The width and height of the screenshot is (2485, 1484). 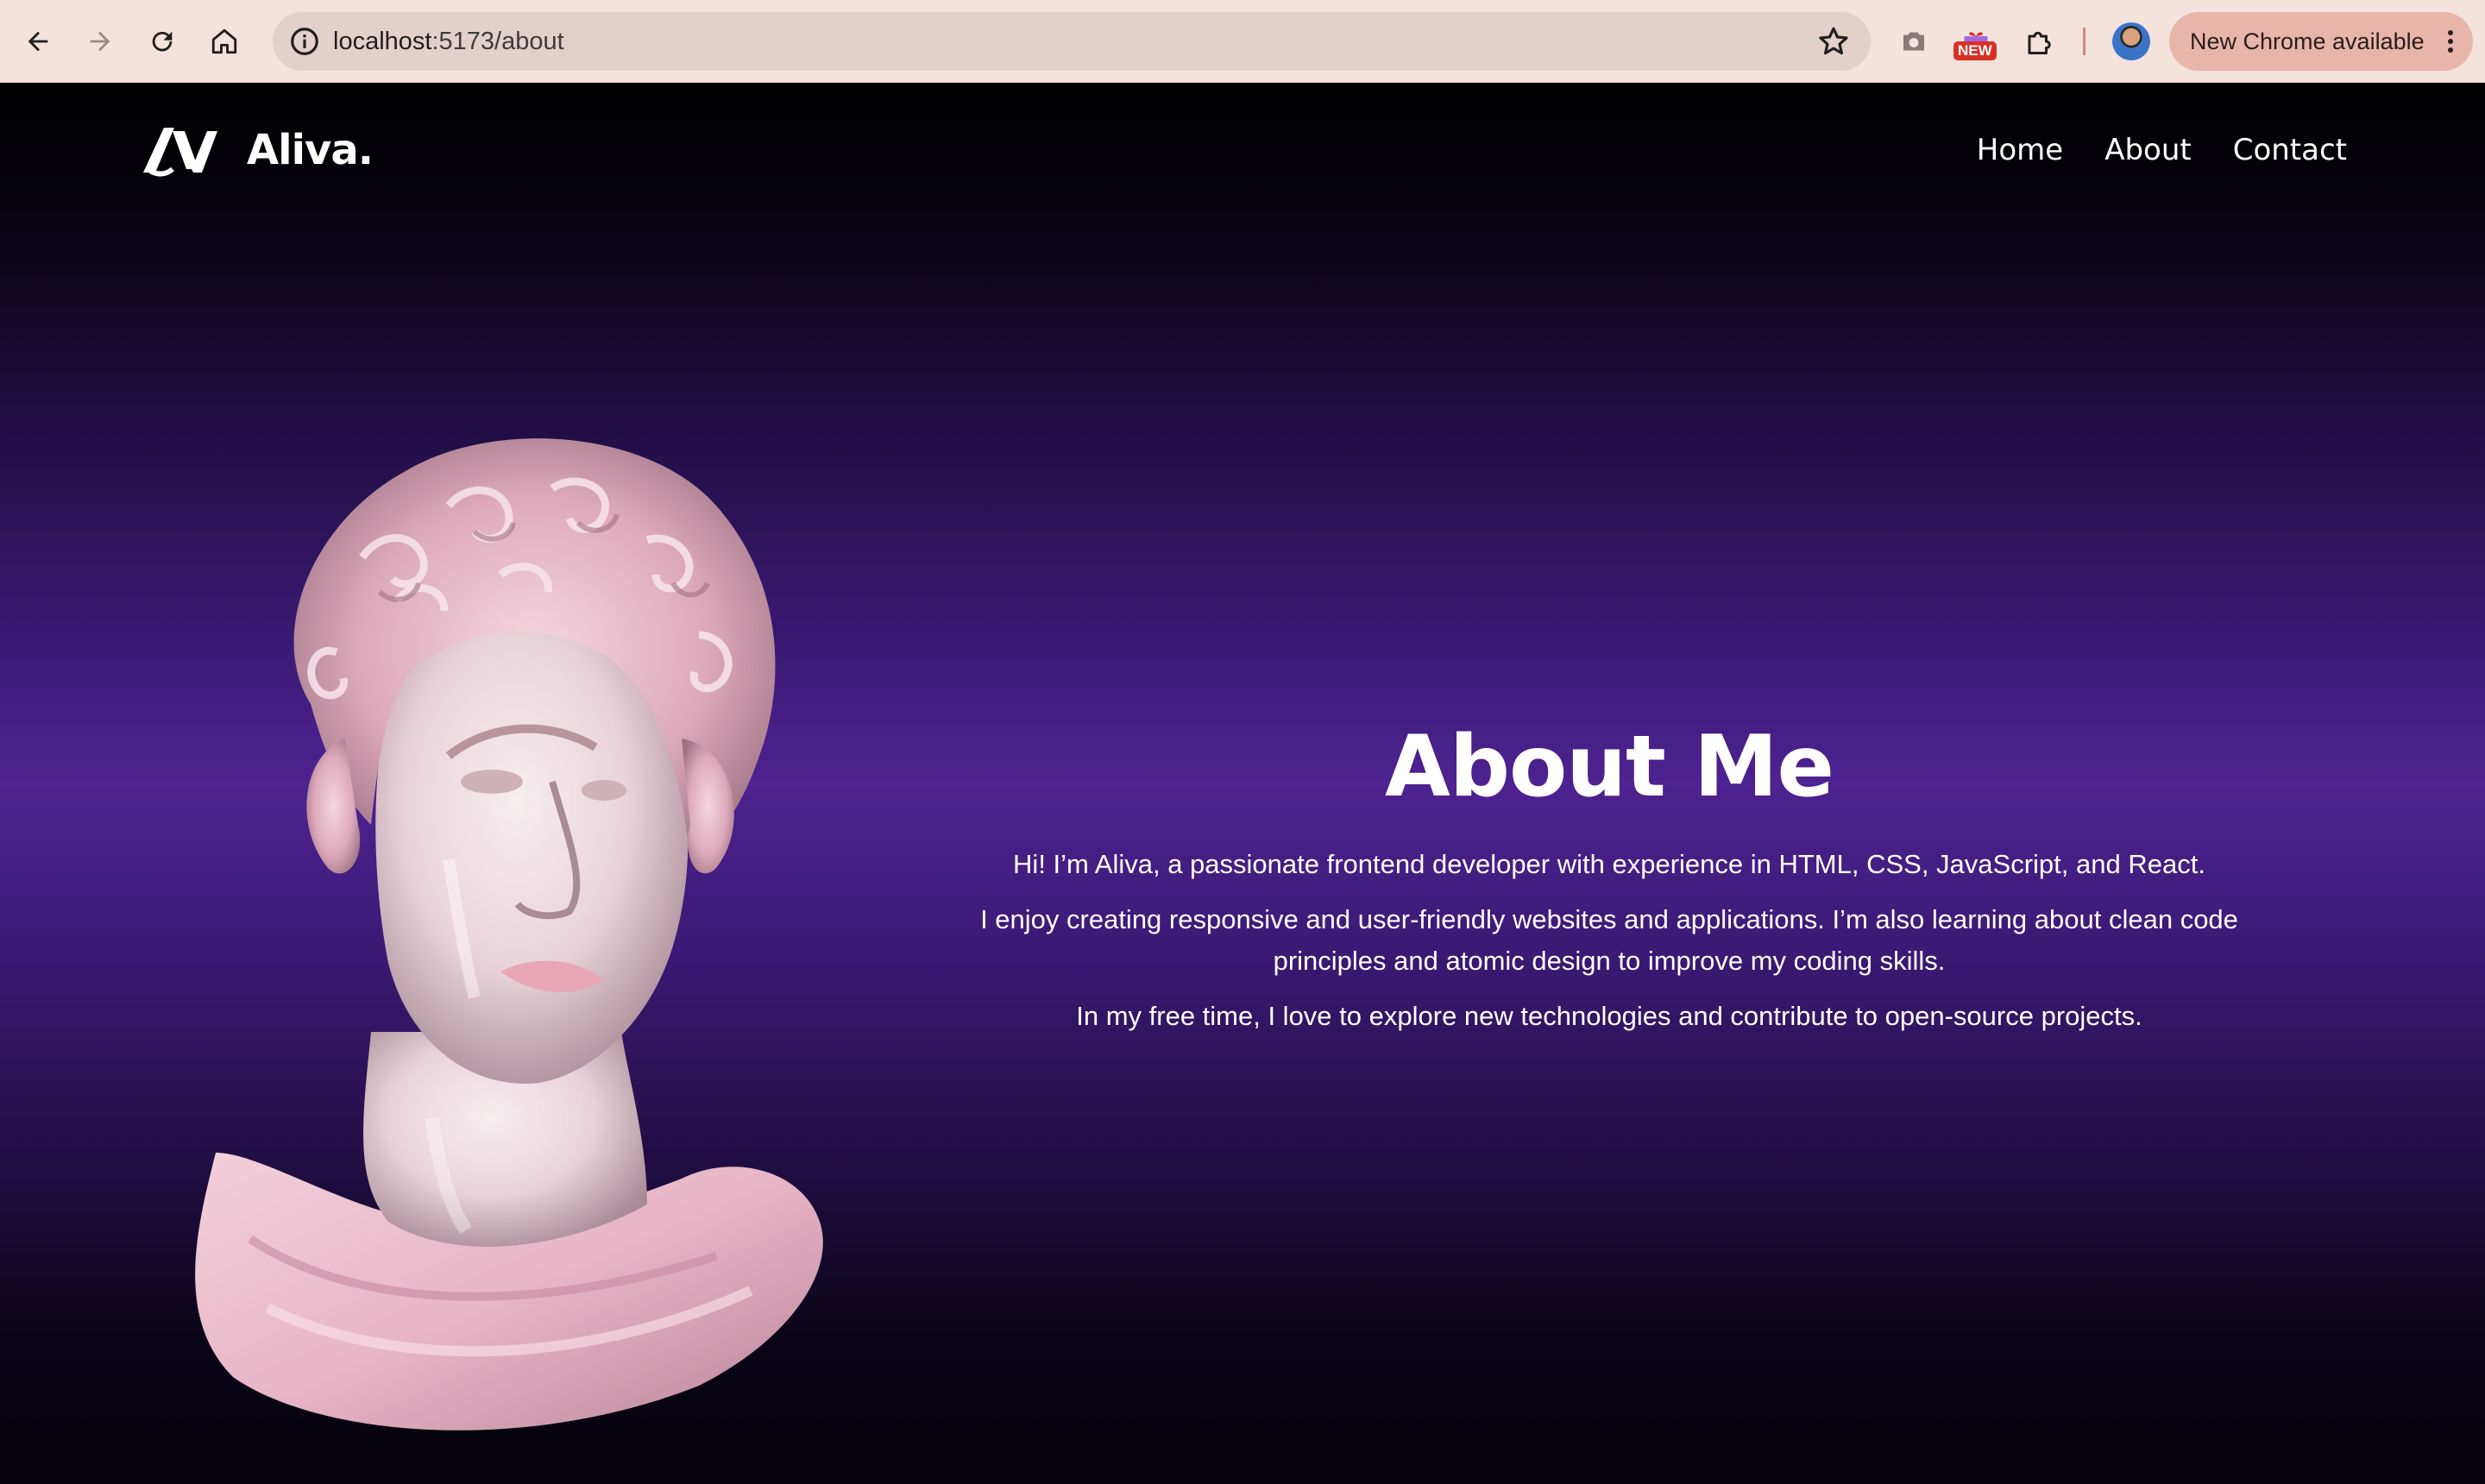 What do you see at coordinates (2450, 41) in the screenshot?
I see `kebab-menu-icon` at bounding box center [2450, 41].